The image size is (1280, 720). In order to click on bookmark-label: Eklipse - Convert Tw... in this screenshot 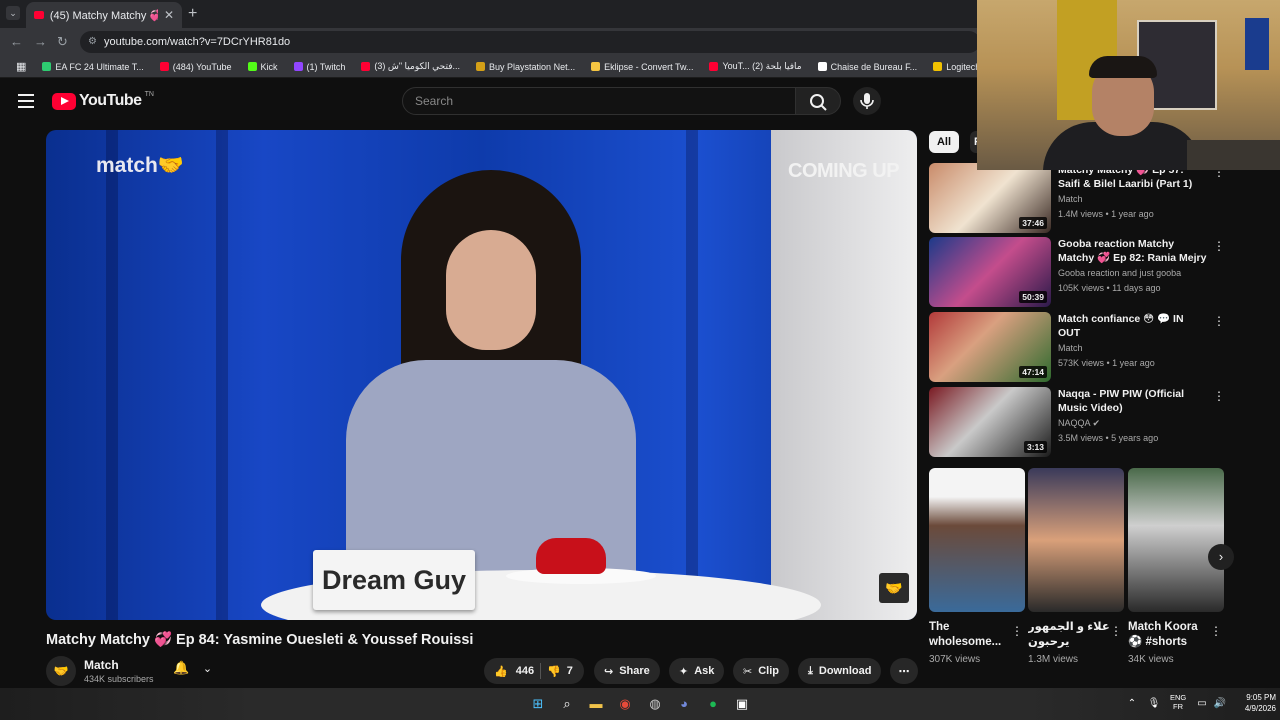, I will do `click(649, 66)`.